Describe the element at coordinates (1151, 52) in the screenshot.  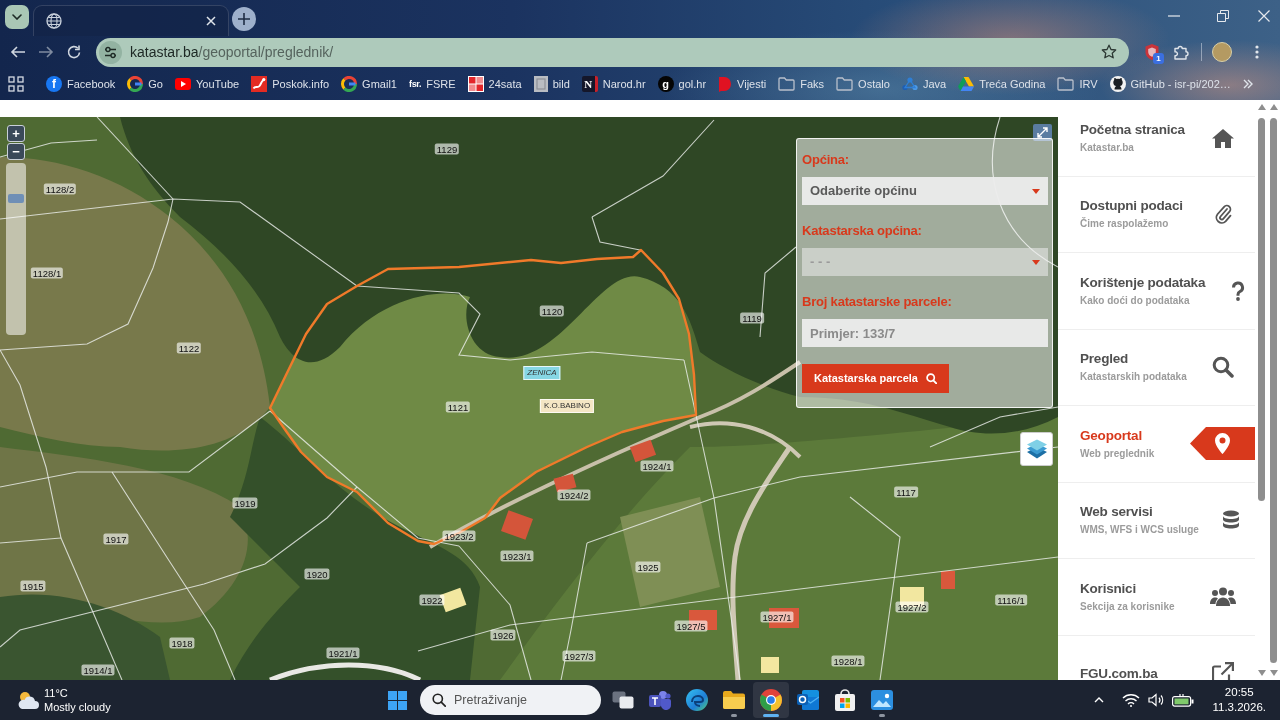
I see `extension-button: 1` at that location.